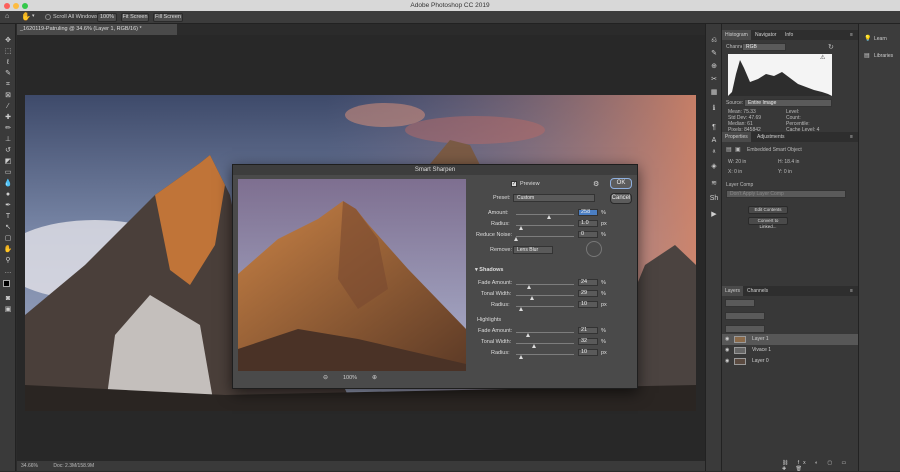 The image size is (900, 472). I want to click on tab-navigator: Navigator, so click(765, 35).